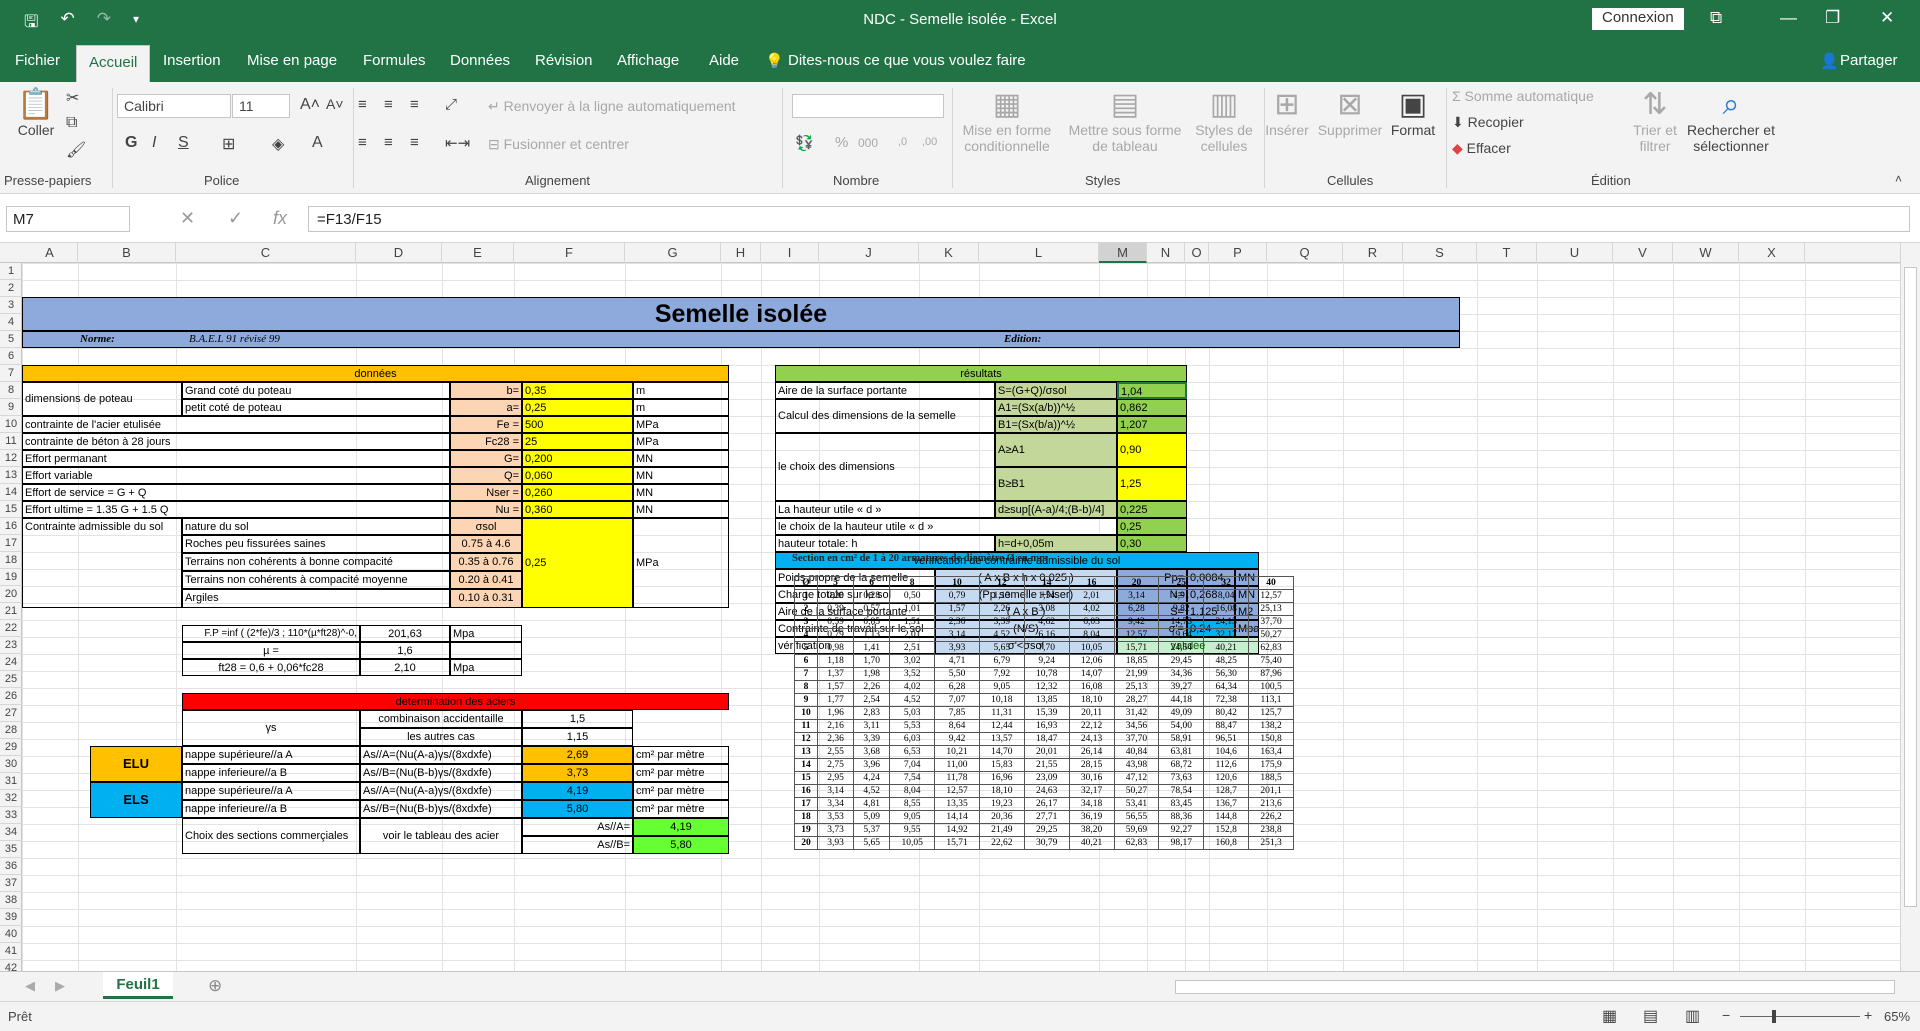  What do you see at coordinates (612, 106) in the screenshot?
I see `wrap-text-button: ↵ Renvoyer à la ligne automatiquement` at bounding box center [612, 106].